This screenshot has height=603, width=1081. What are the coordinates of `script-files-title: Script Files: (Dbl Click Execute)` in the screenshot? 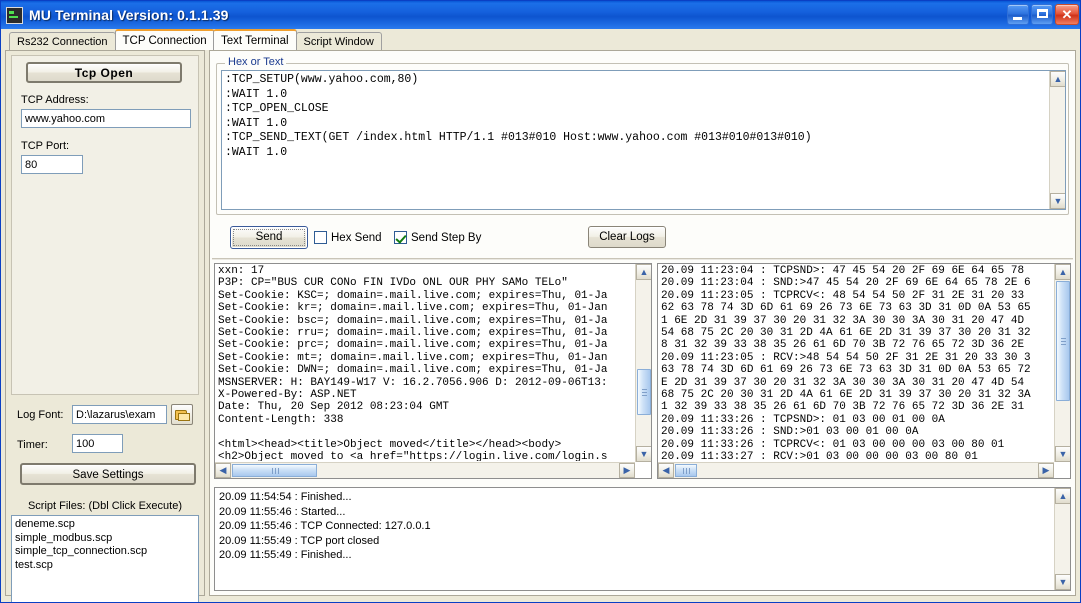 It's located at (105, 506).